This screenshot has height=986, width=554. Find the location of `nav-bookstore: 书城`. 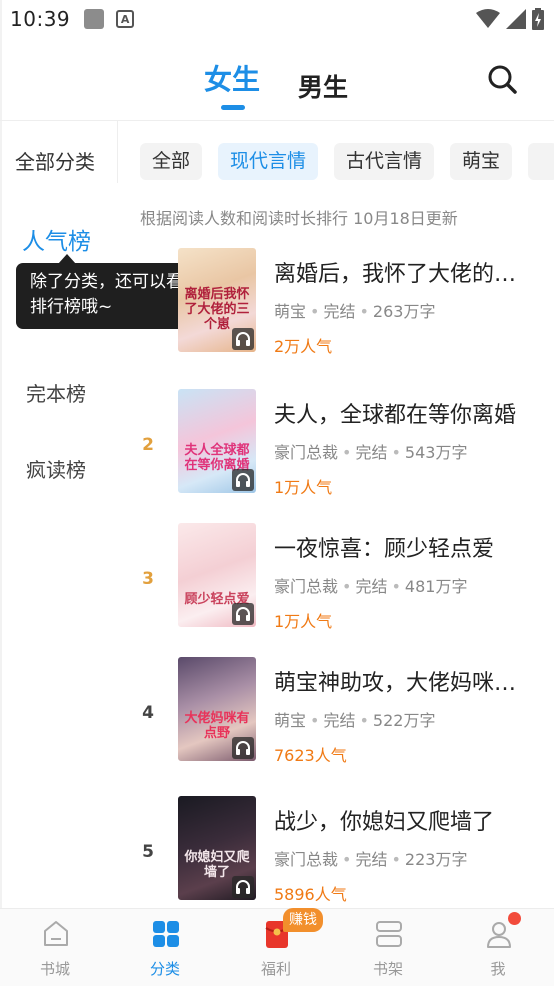

nav-bookstore: 书城 is located at coordinates (55, 947).